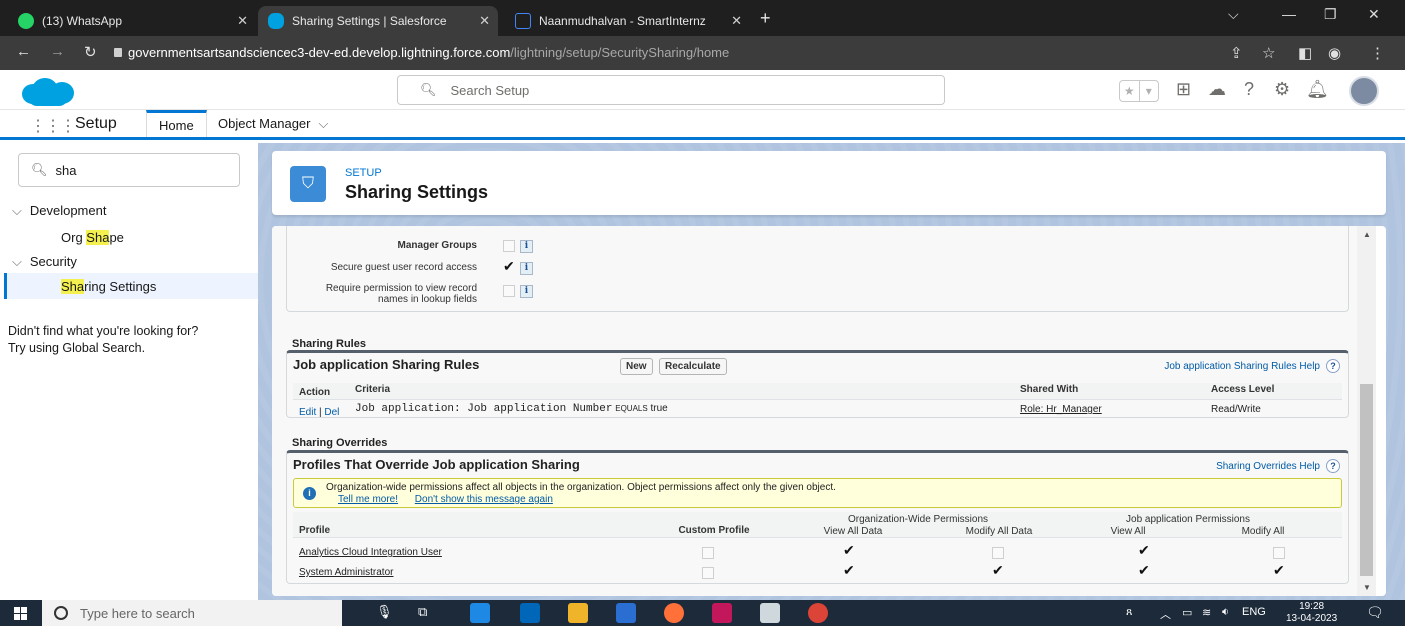 The height and width of the screenshot is (626, 1405). What do you see at coordinates (578, 613) in the screenshot?
I see `file-explorer-icon` at bounding box center [578, 613].